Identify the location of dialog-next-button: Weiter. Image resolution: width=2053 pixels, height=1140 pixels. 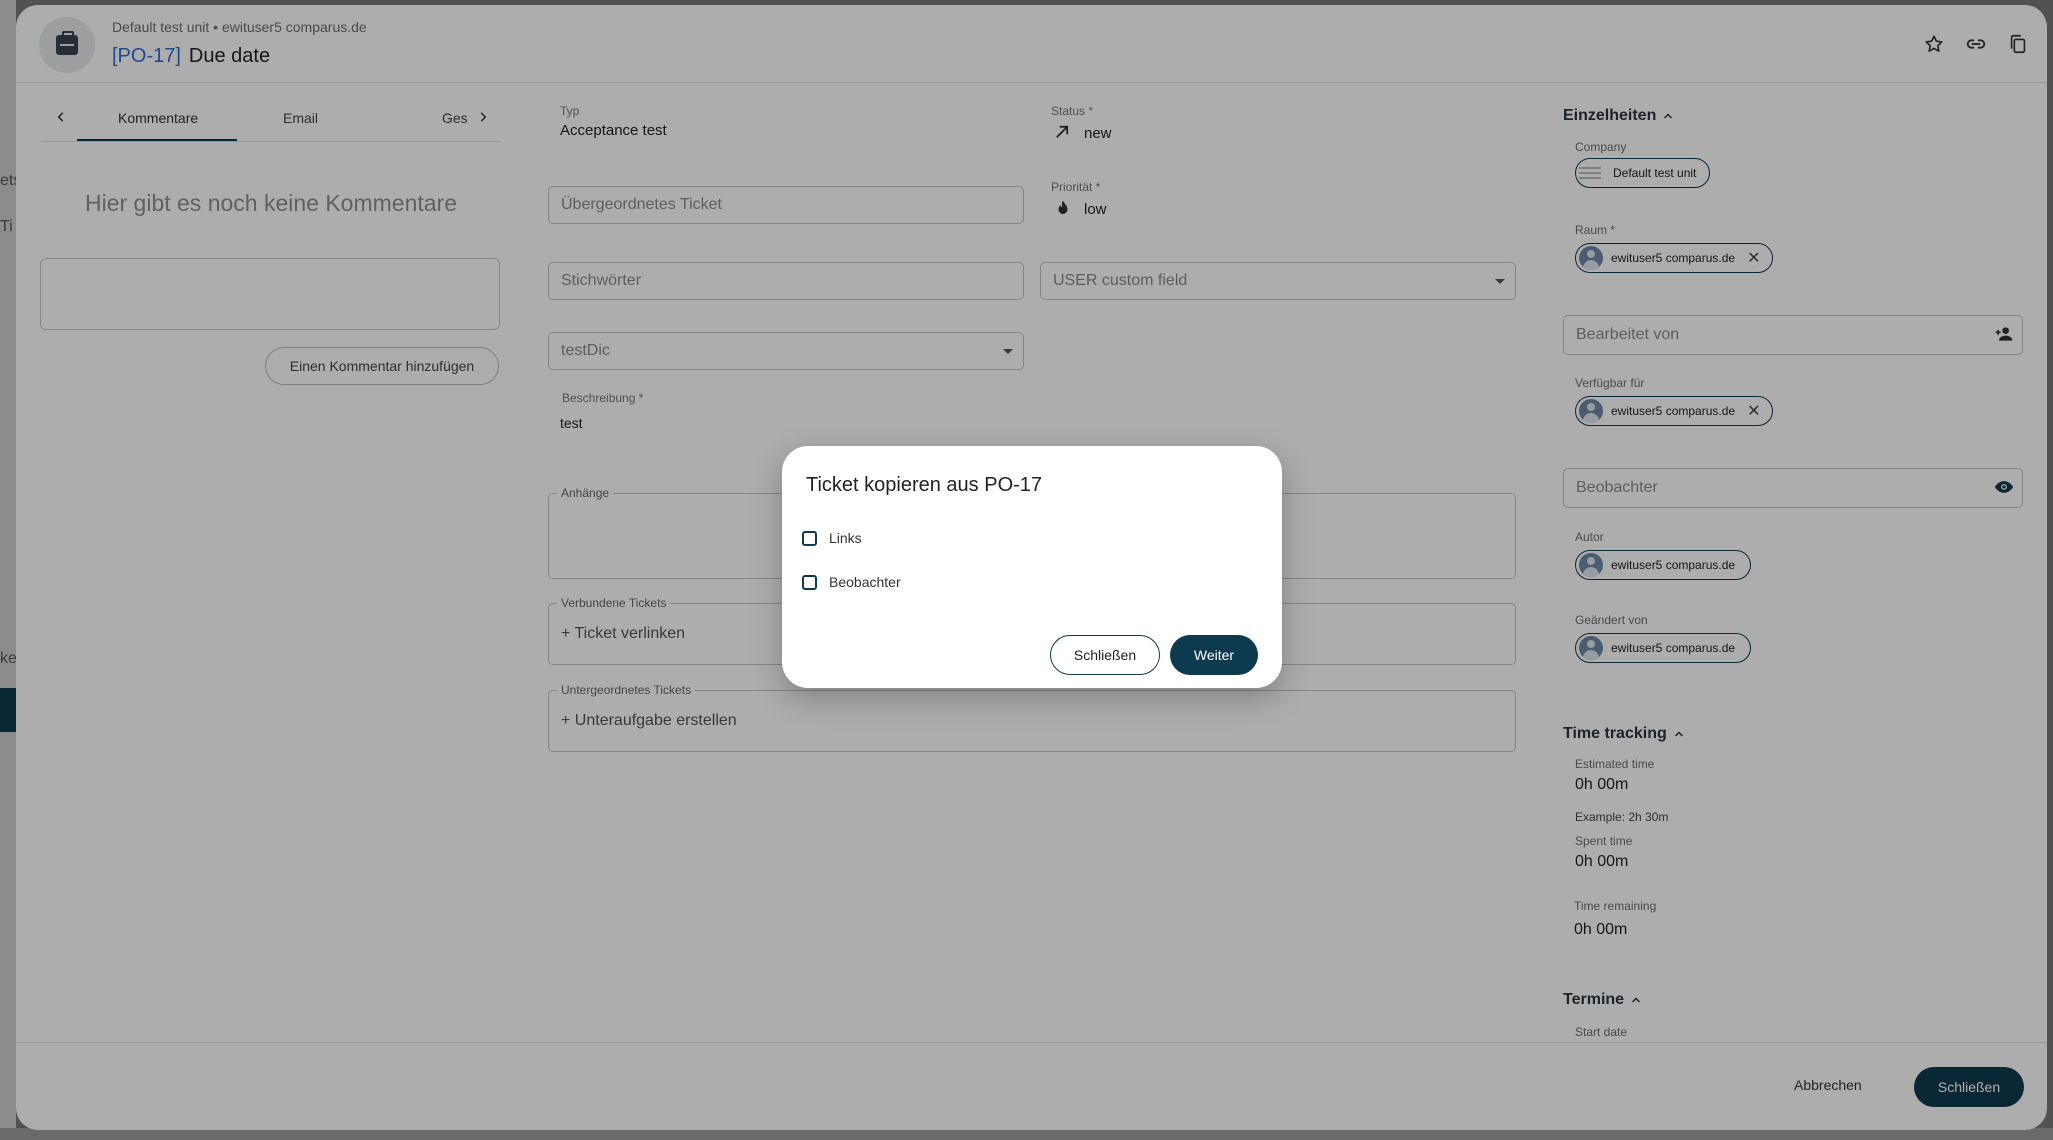
(1214, 655).